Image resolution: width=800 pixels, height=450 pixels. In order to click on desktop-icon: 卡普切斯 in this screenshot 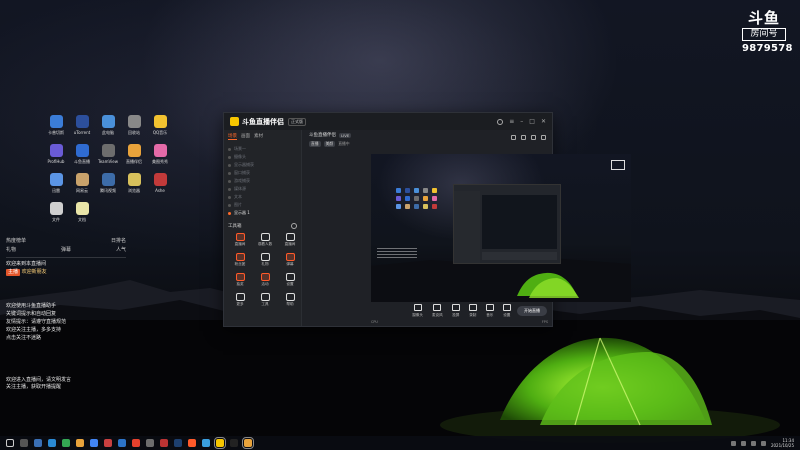, I will do `click(56, 129)`.